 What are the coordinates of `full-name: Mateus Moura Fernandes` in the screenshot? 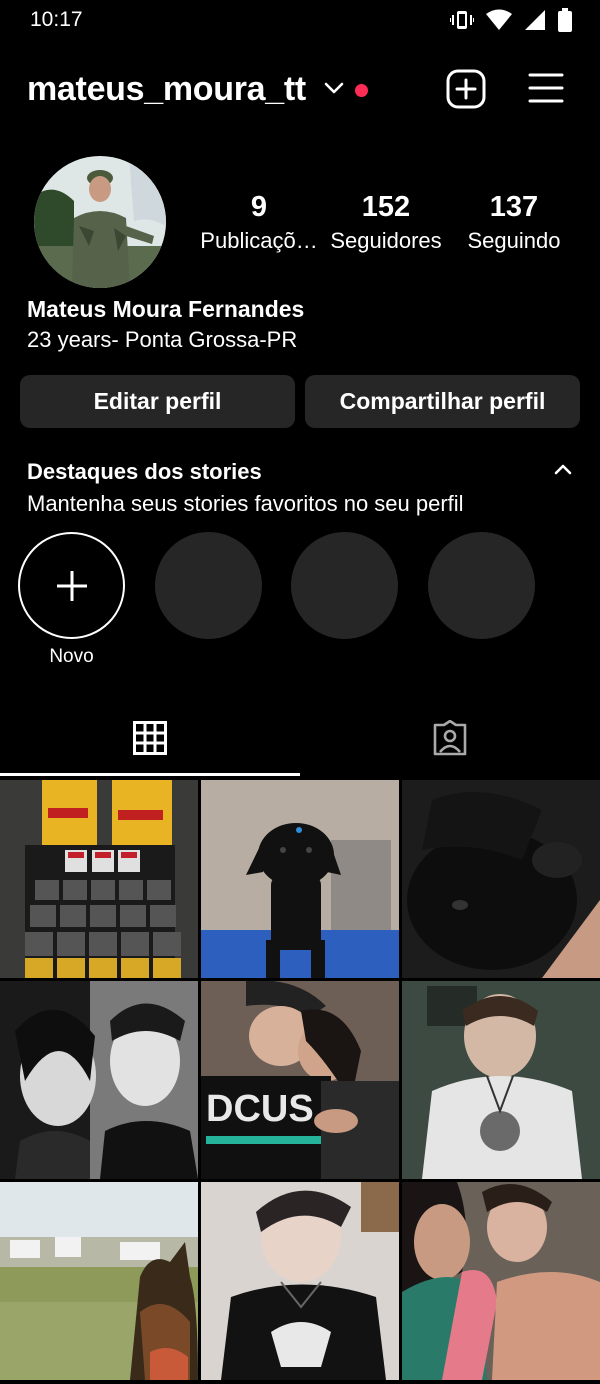 It's located at (166, 309).